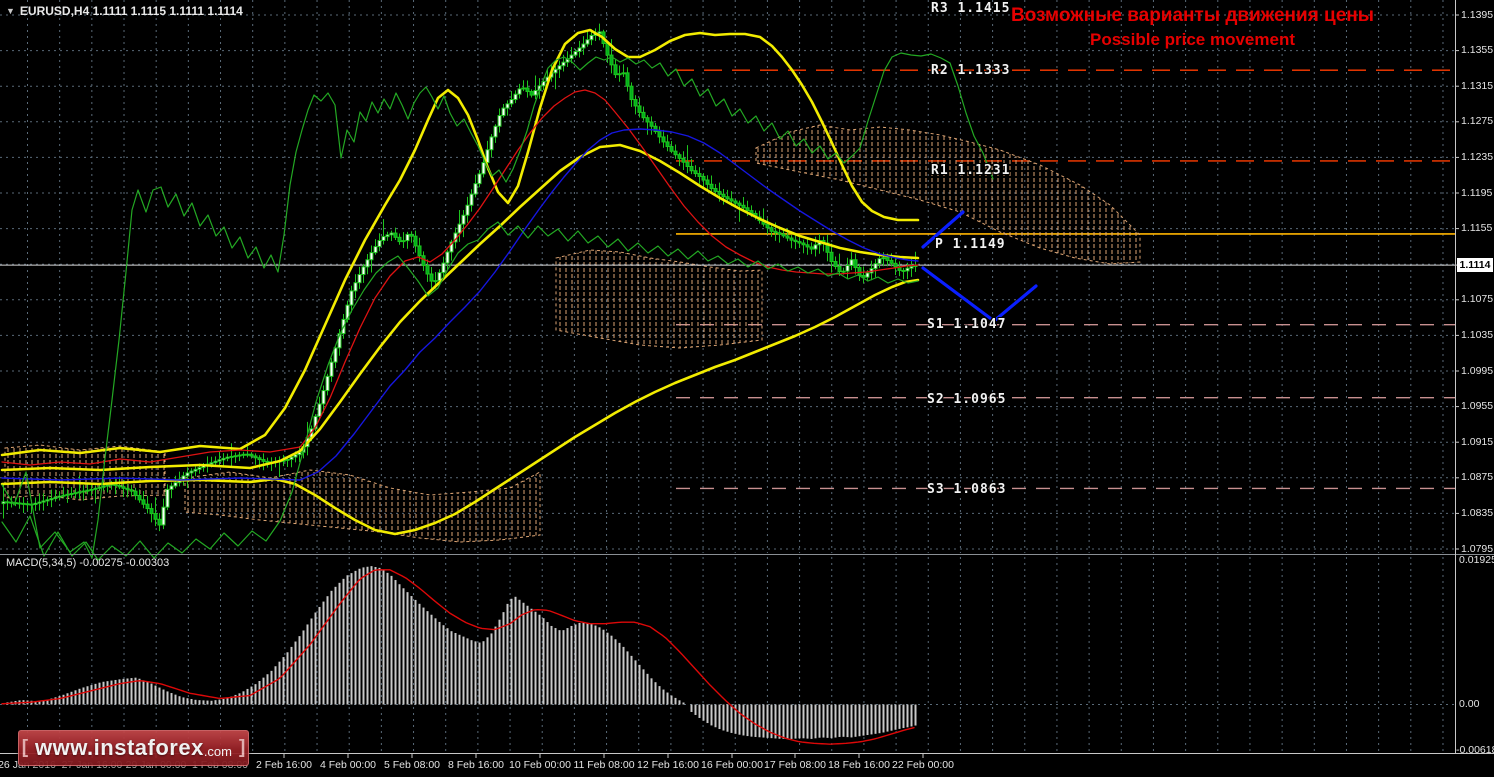 This screenshot has width=1494, height=777. Describe the element at coordinates (242, 747) in the screenshot. I see `logo-bracket-right: ]` at that location.